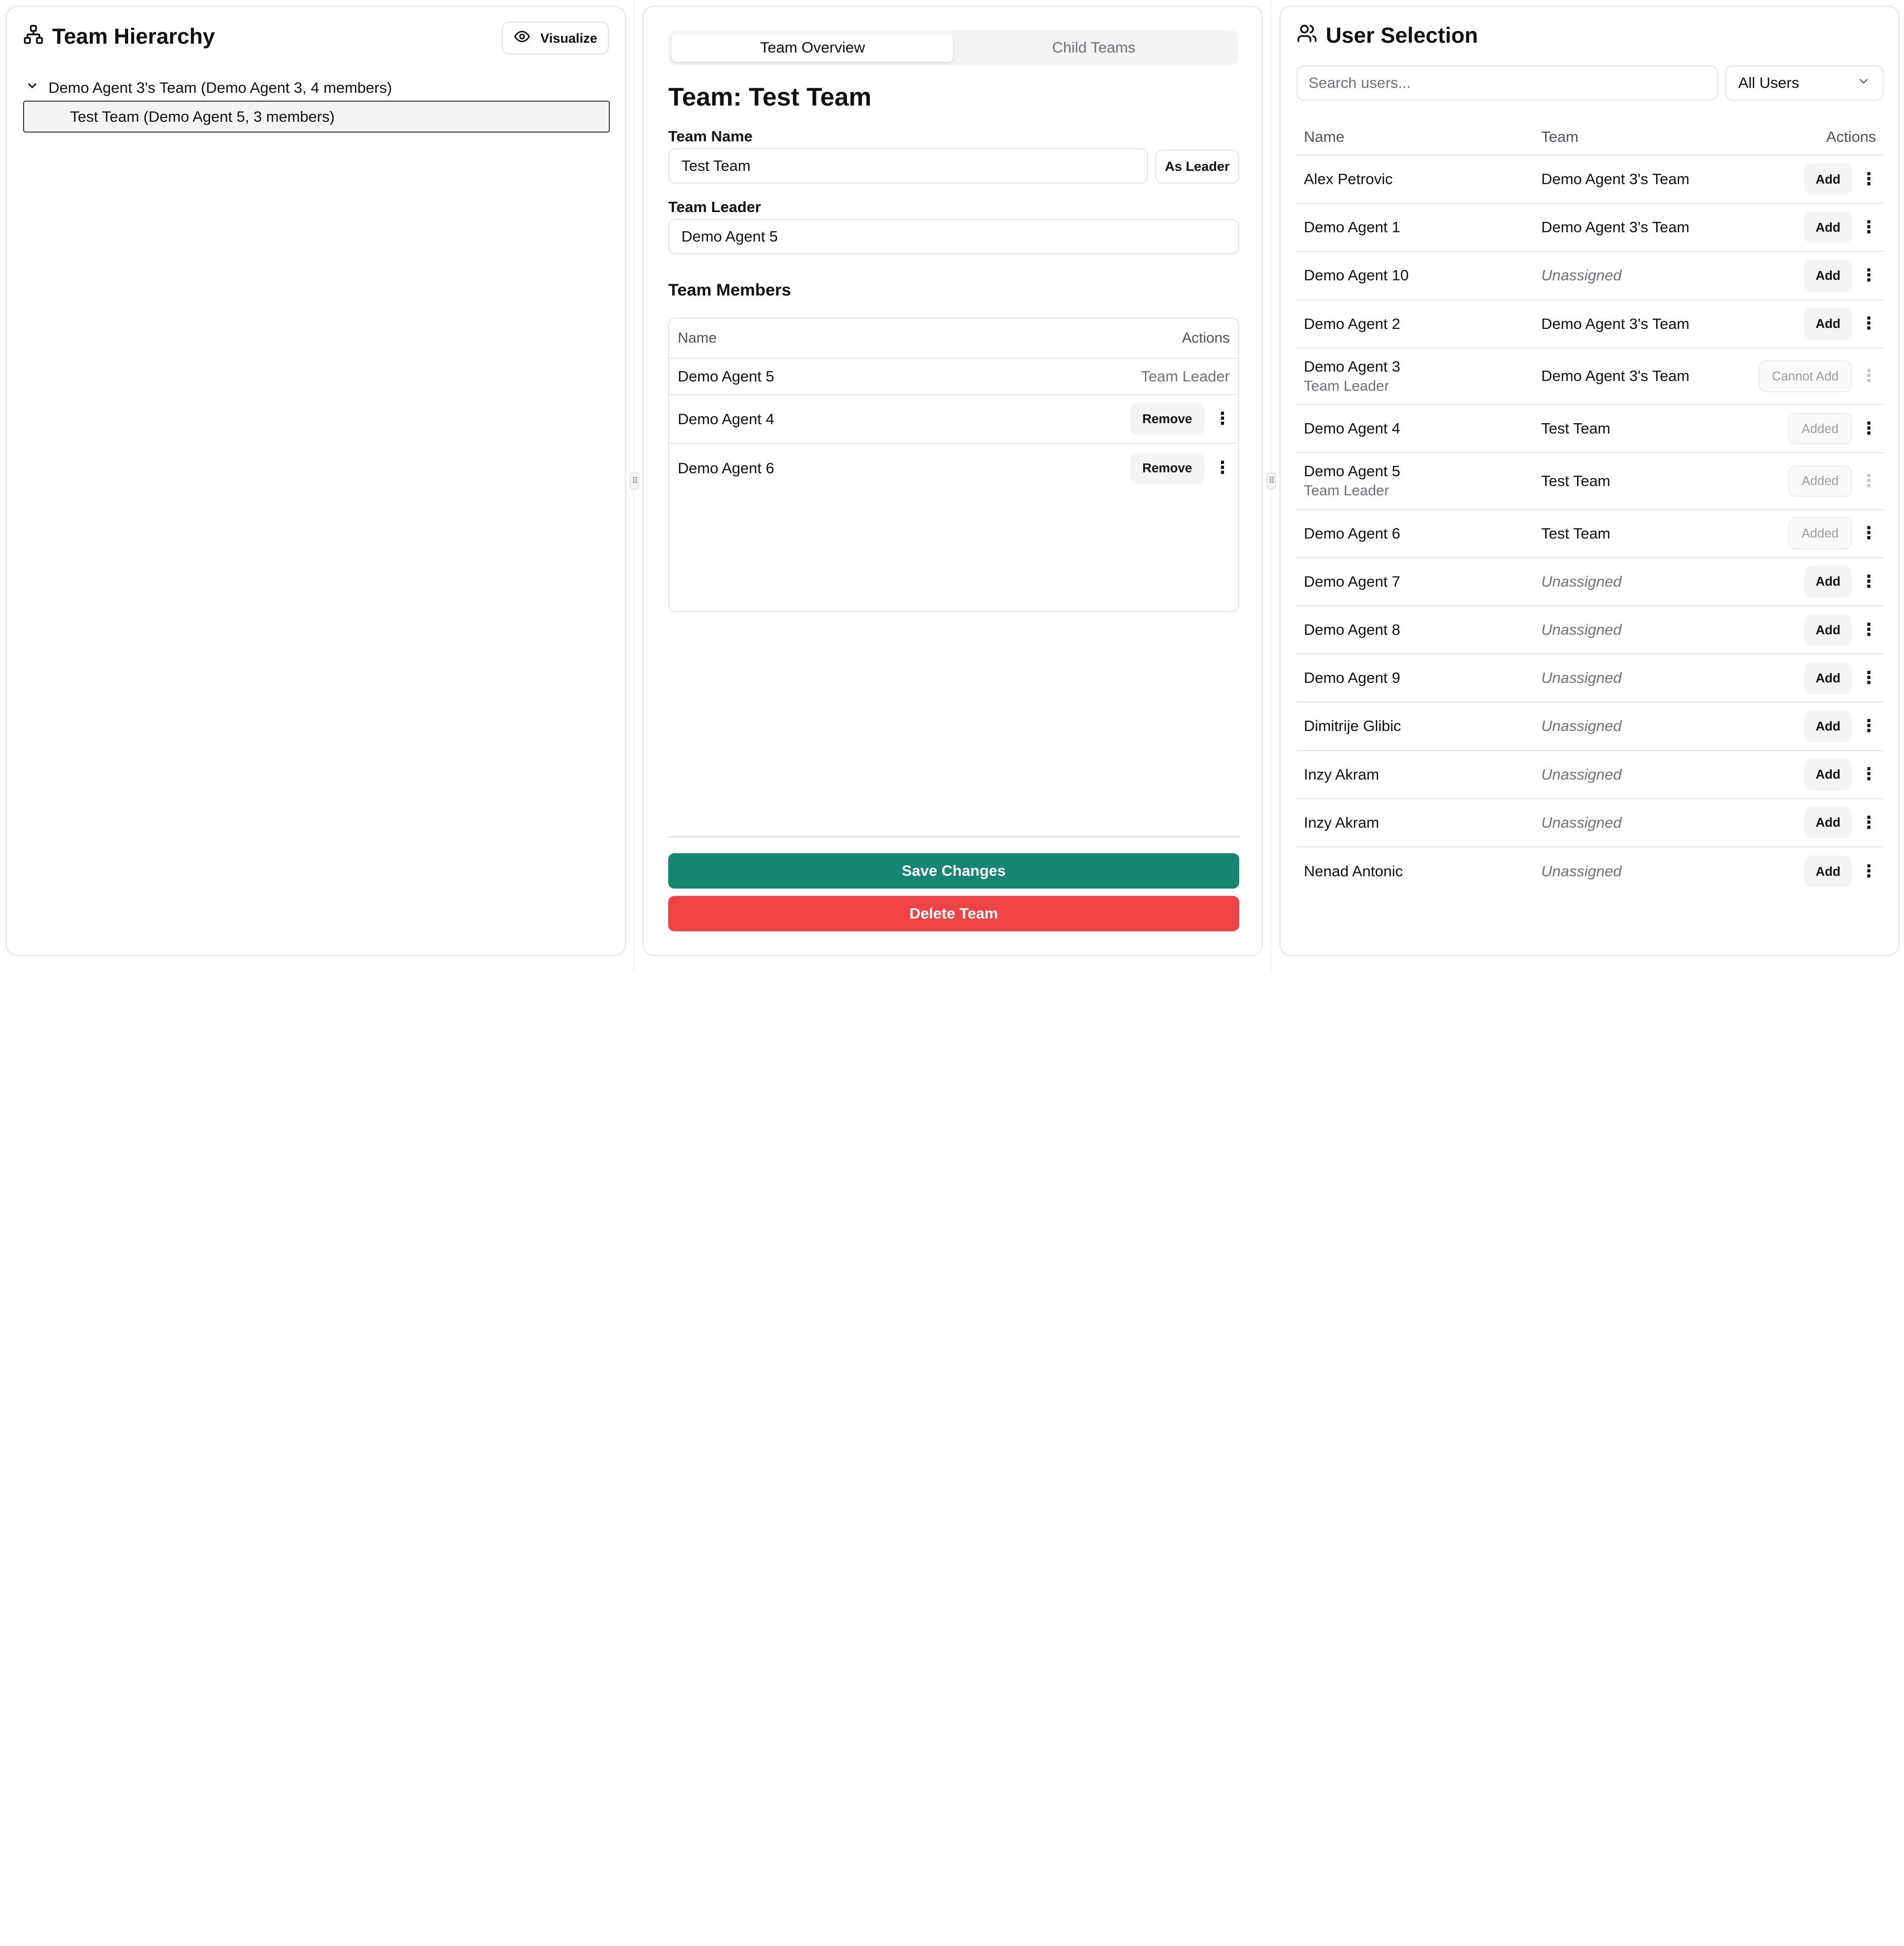 The height and width of the screenshot is (1946, 1904). What do you see at coordinates (954, 871) in the screenshot?
I see `save-changes-button: Save Changes` at bounding box center [954, 871].